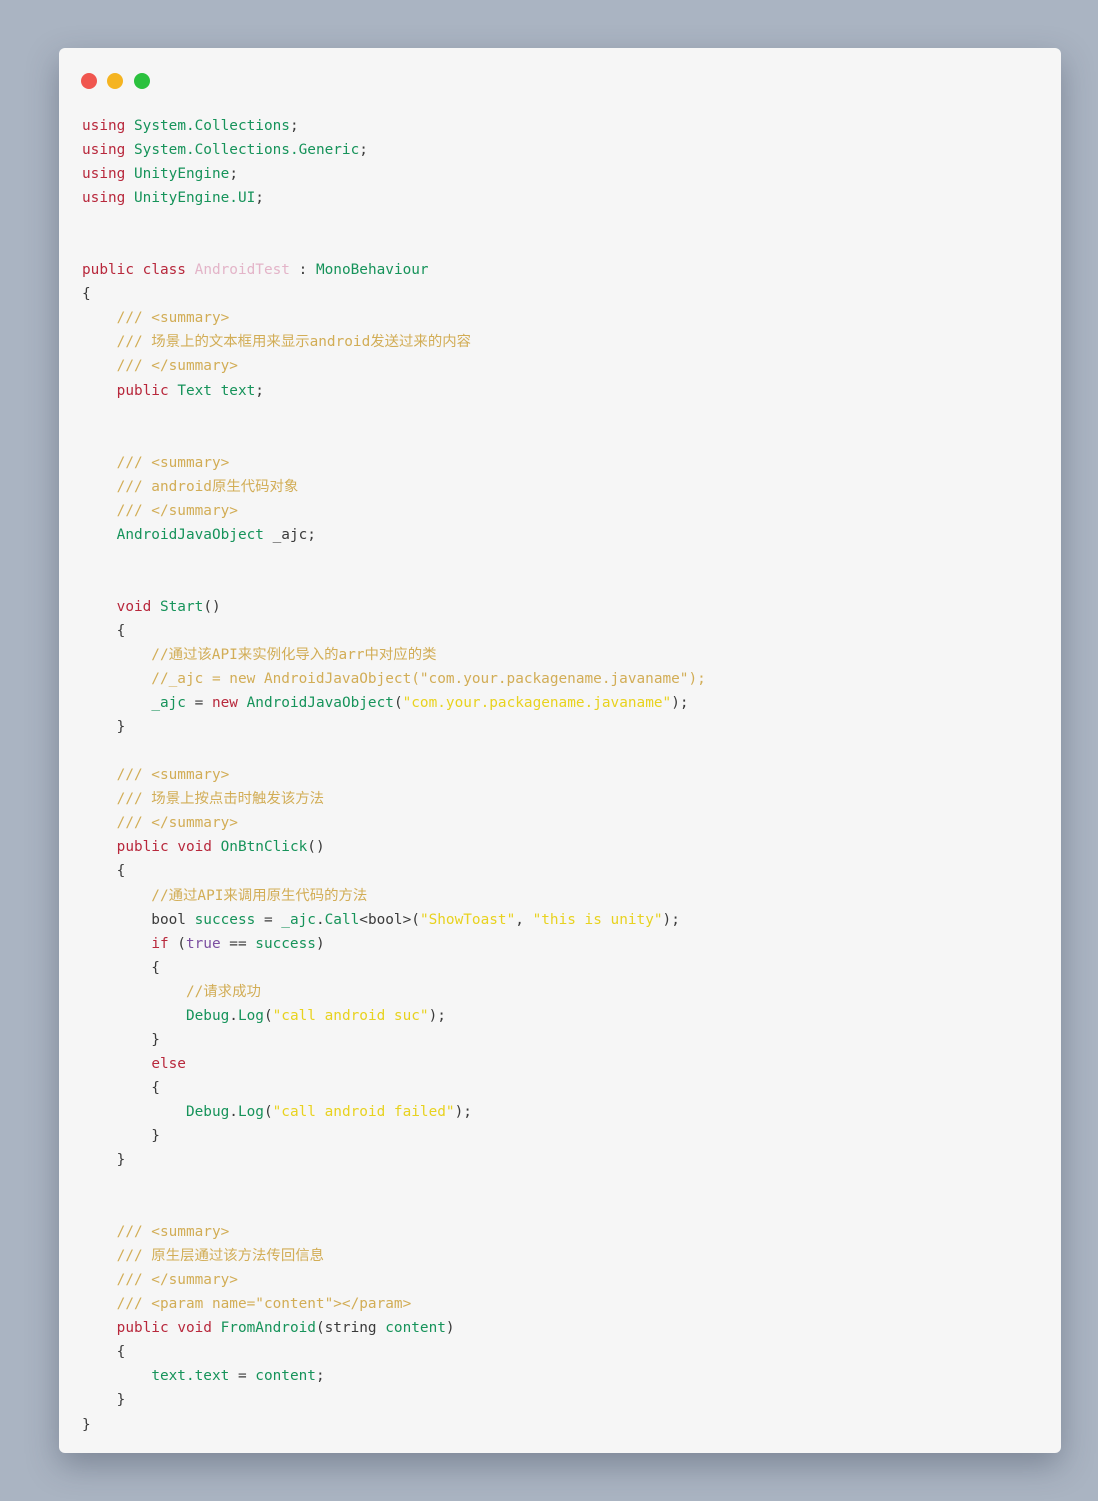 This screenshot has width=1098, height=1501. Describe the element at coordinates (247, 1304) in the screenshot. I see `code-token: /// <param name="content"></param>` at that location.